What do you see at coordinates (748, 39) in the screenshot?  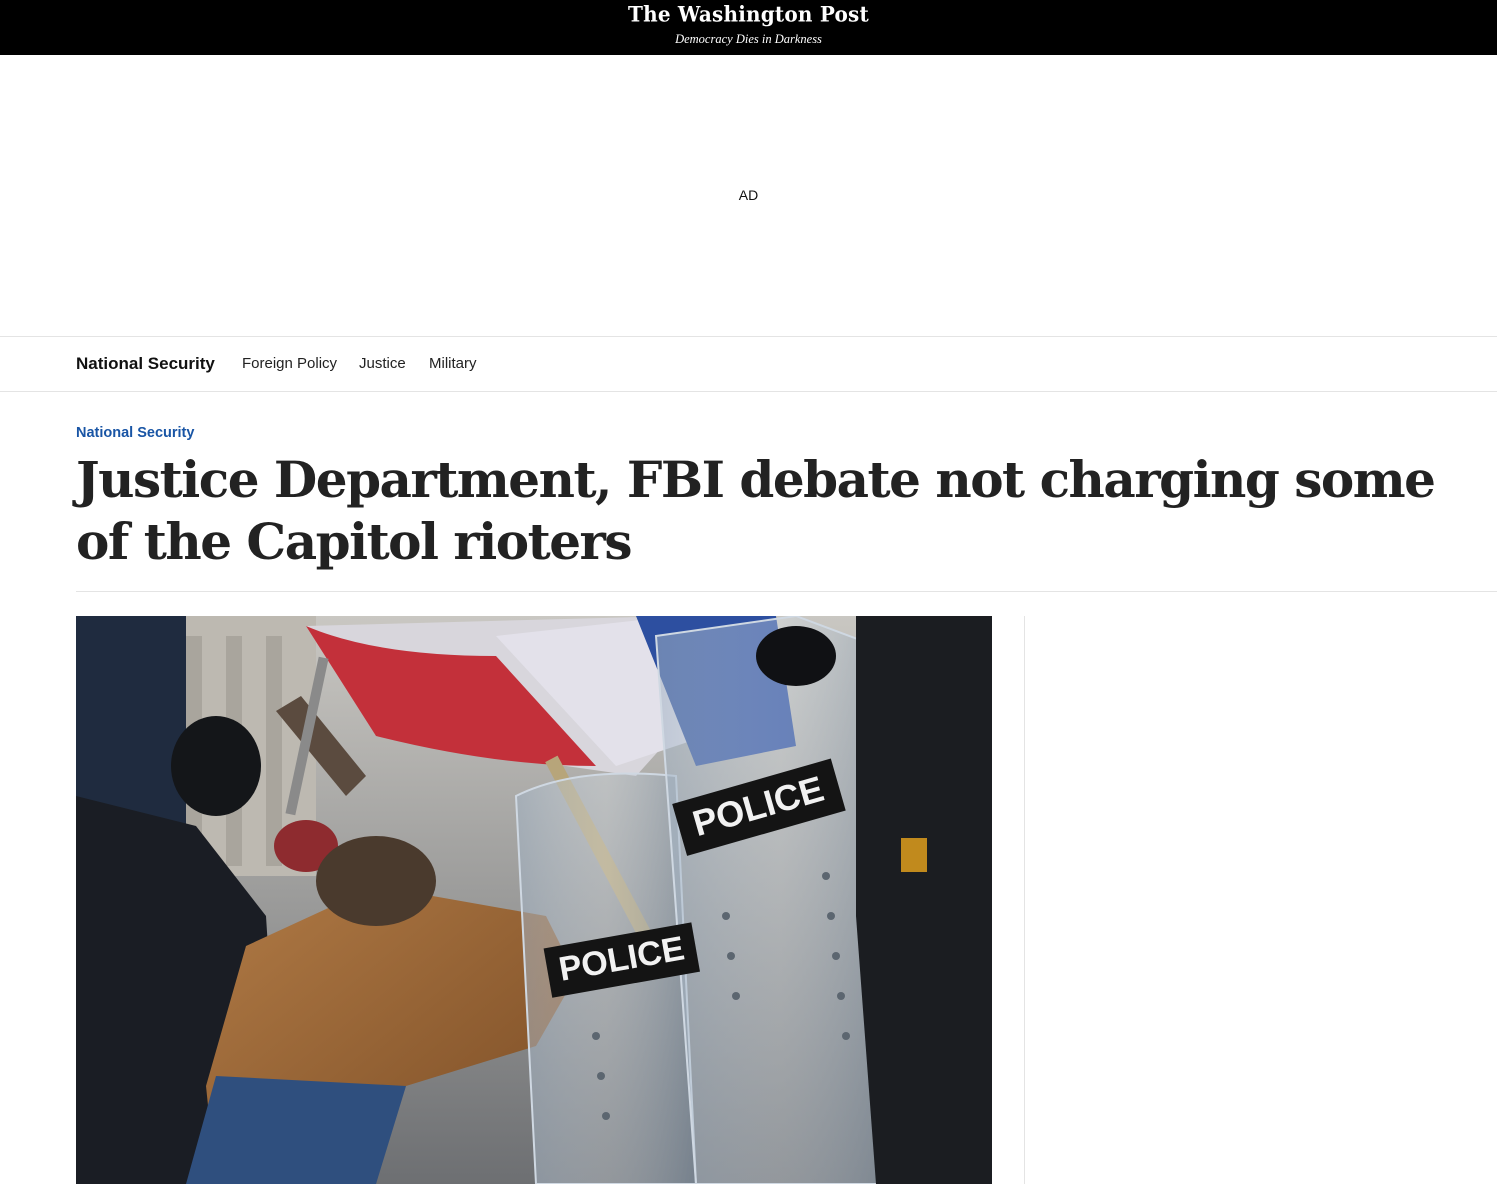 I see `site-tagline: Democracy Dies in Darkness` at bounding box center [748, 39].